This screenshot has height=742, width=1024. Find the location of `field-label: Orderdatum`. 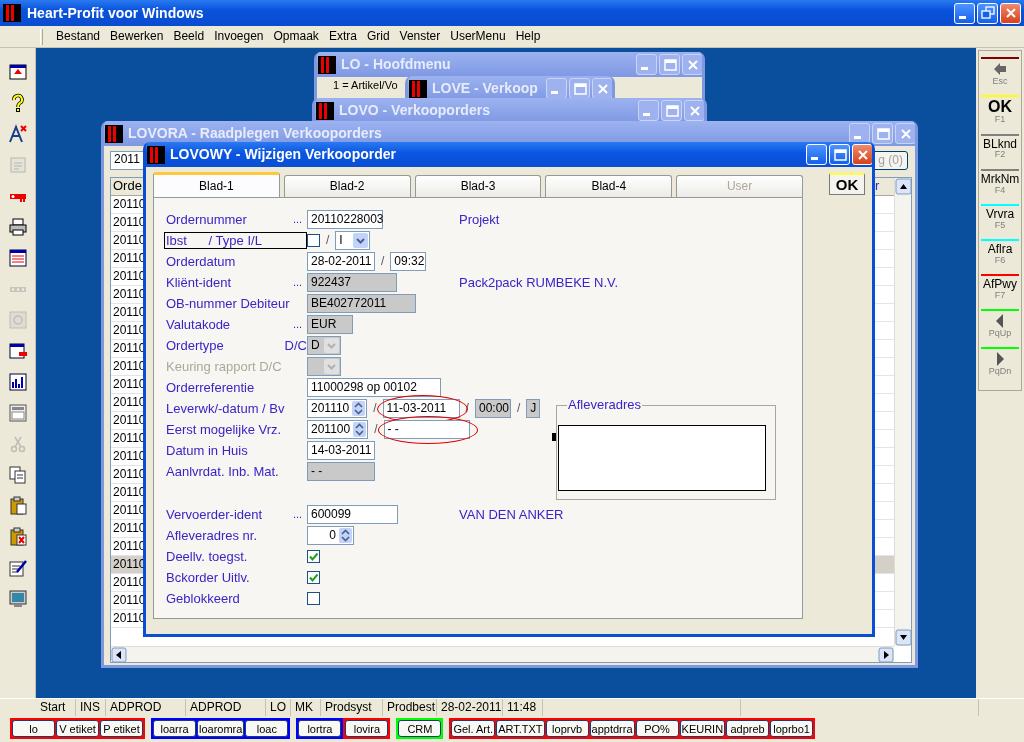

field-label: Orderdatum is located at coordinates (201, 261).